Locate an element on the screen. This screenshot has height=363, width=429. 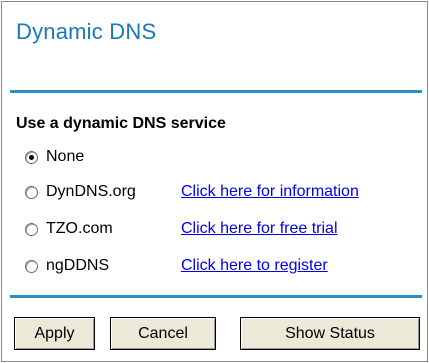
top-divider is located at coordinates (216, 91).